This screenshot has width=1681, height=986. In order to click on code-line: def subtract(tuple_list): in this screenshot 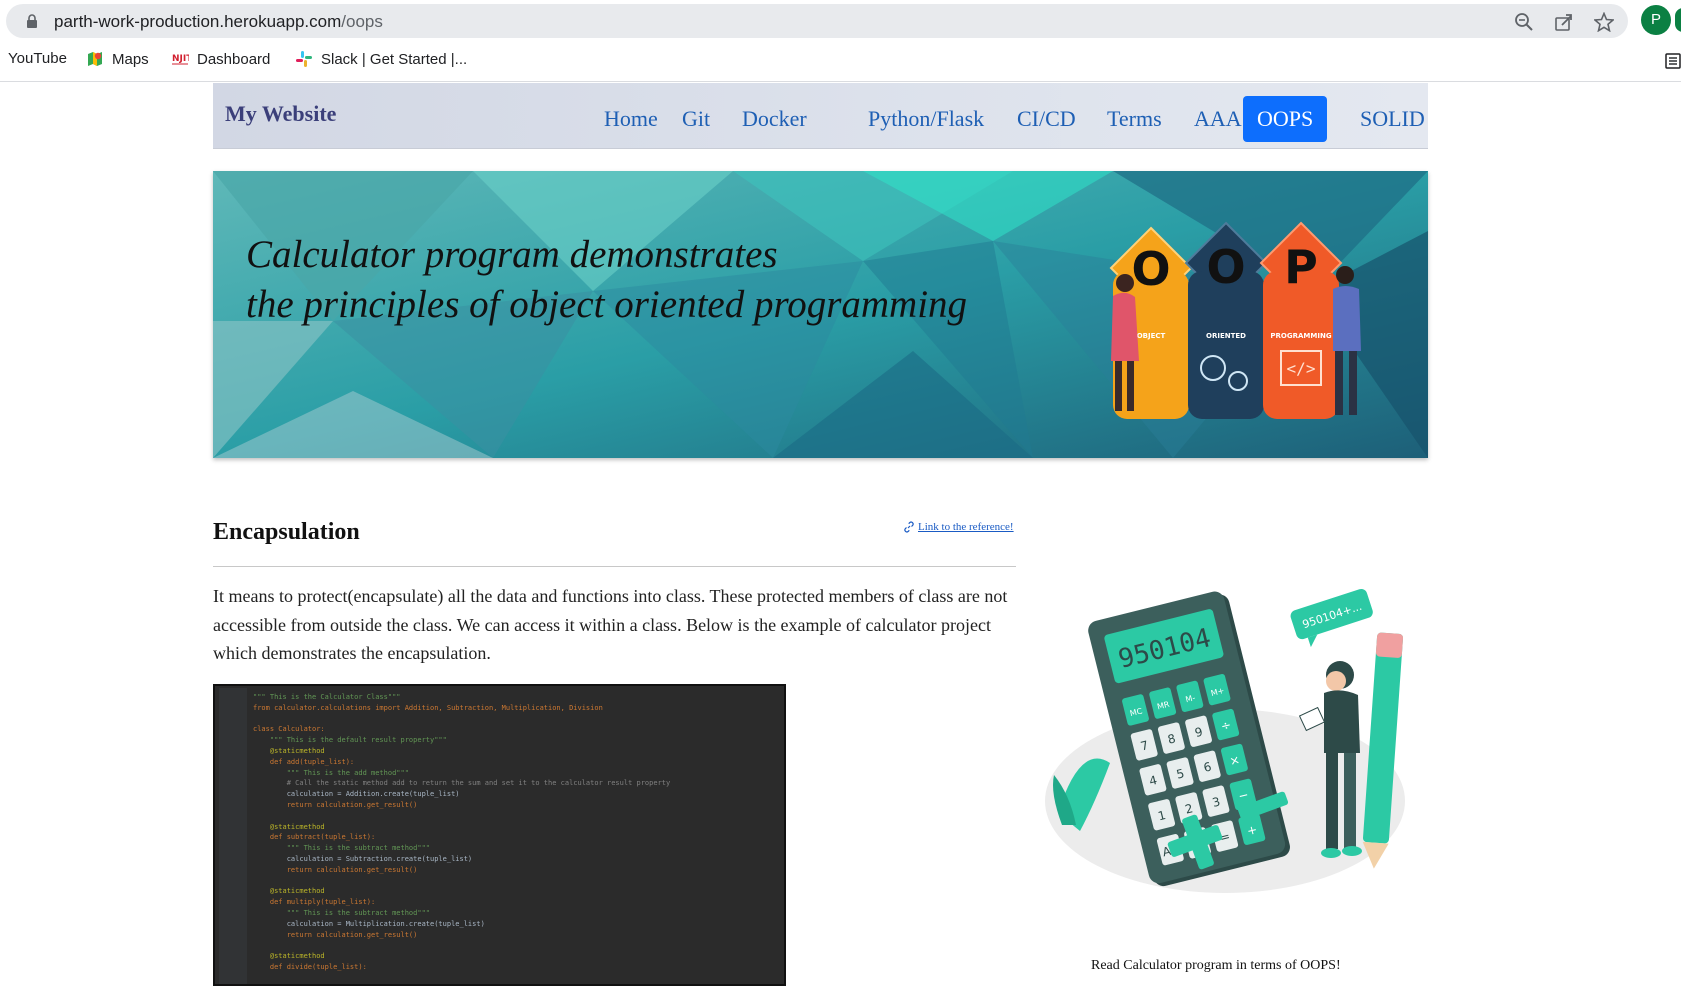, I will do `click(314, 837)`.